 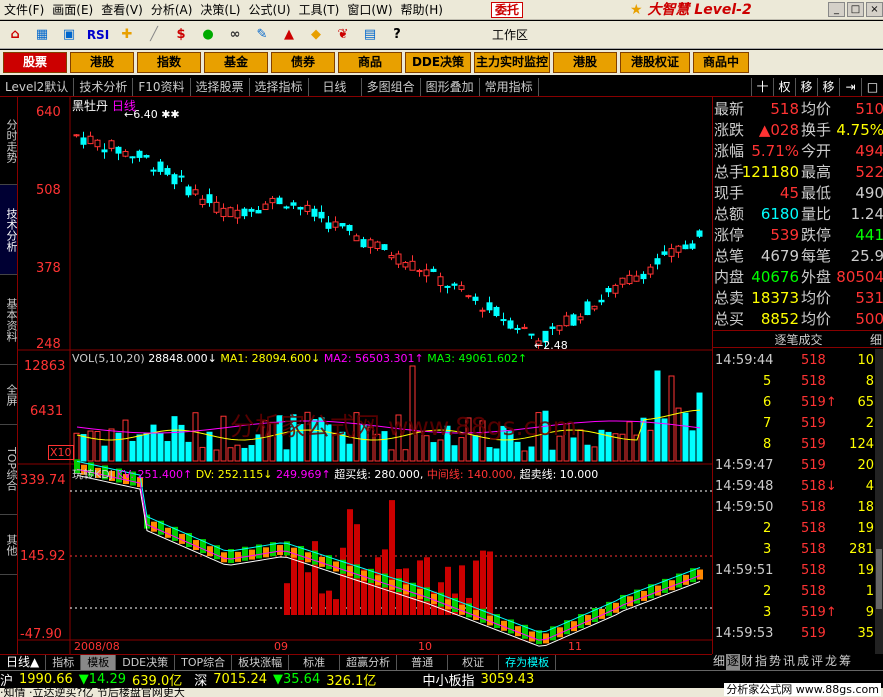 I want to click on right-tab: 财, so click(x=747, y=662).